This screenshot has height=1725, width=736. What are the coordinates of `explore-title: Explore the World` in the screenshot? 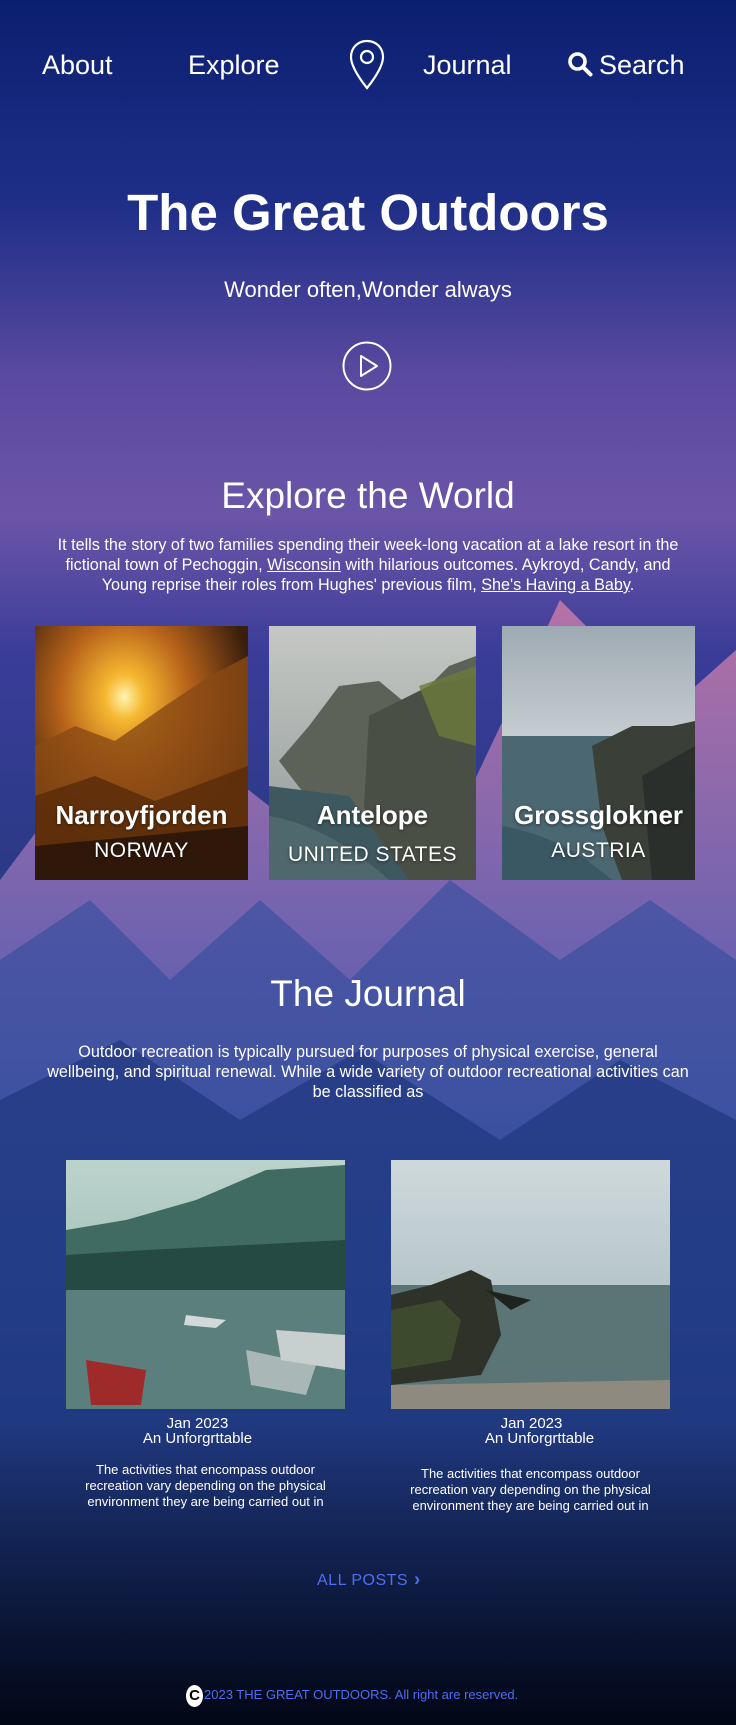 It's located at (368, 495).